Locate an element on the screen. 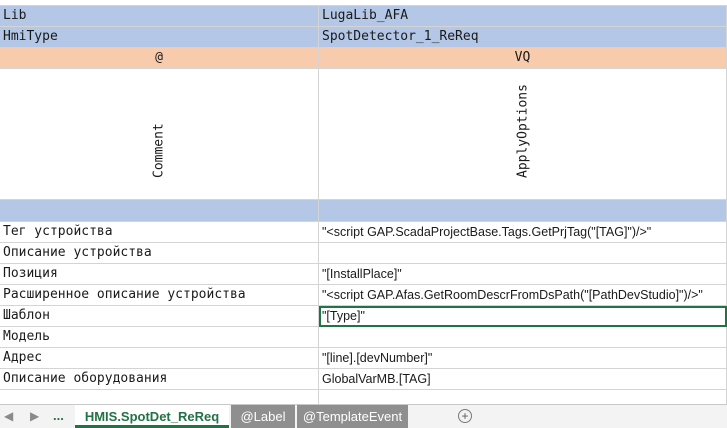  cell-data-value: "[line].[devNumber]" is located at coordinates (523, 358).